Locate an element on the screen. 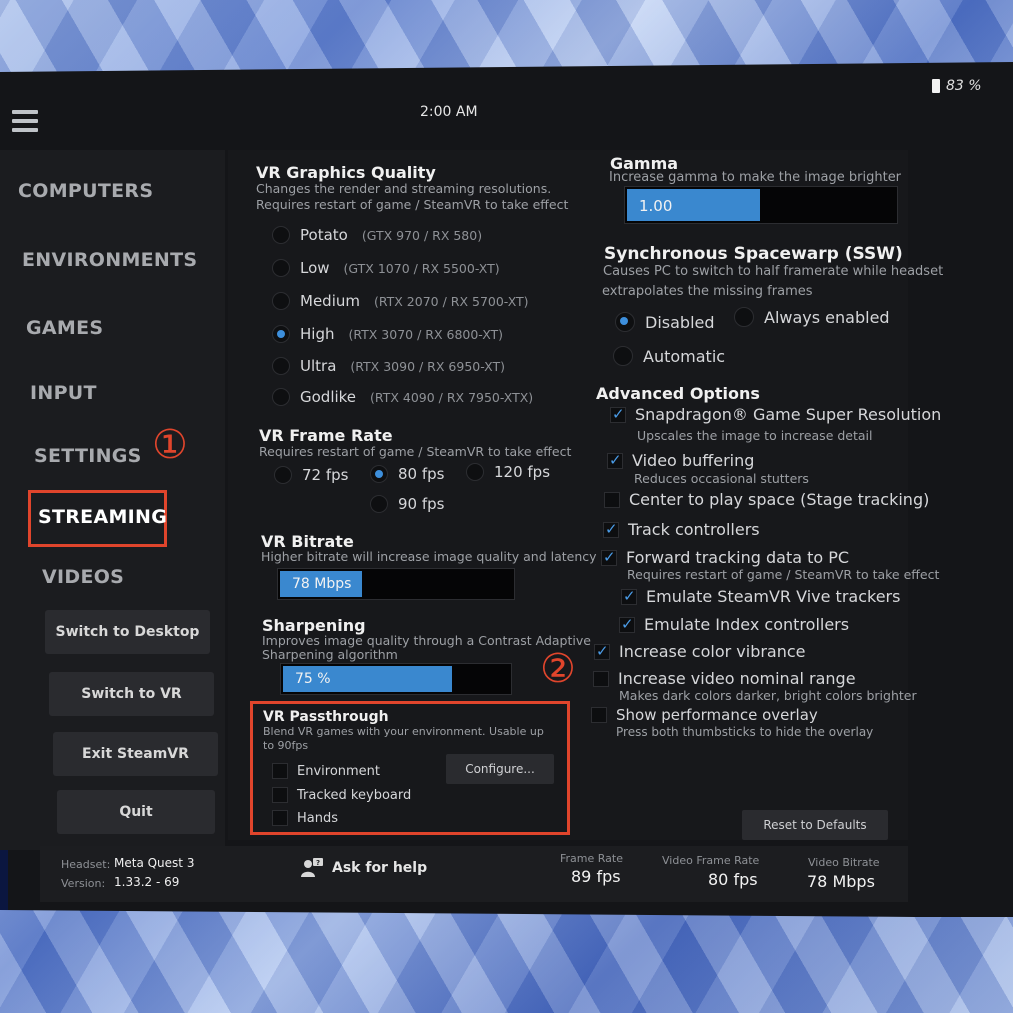 This screenshot has width=1013, height=1013. sharpening-desc-2: Sharpening algorithm is located at coordinates (330, 654).